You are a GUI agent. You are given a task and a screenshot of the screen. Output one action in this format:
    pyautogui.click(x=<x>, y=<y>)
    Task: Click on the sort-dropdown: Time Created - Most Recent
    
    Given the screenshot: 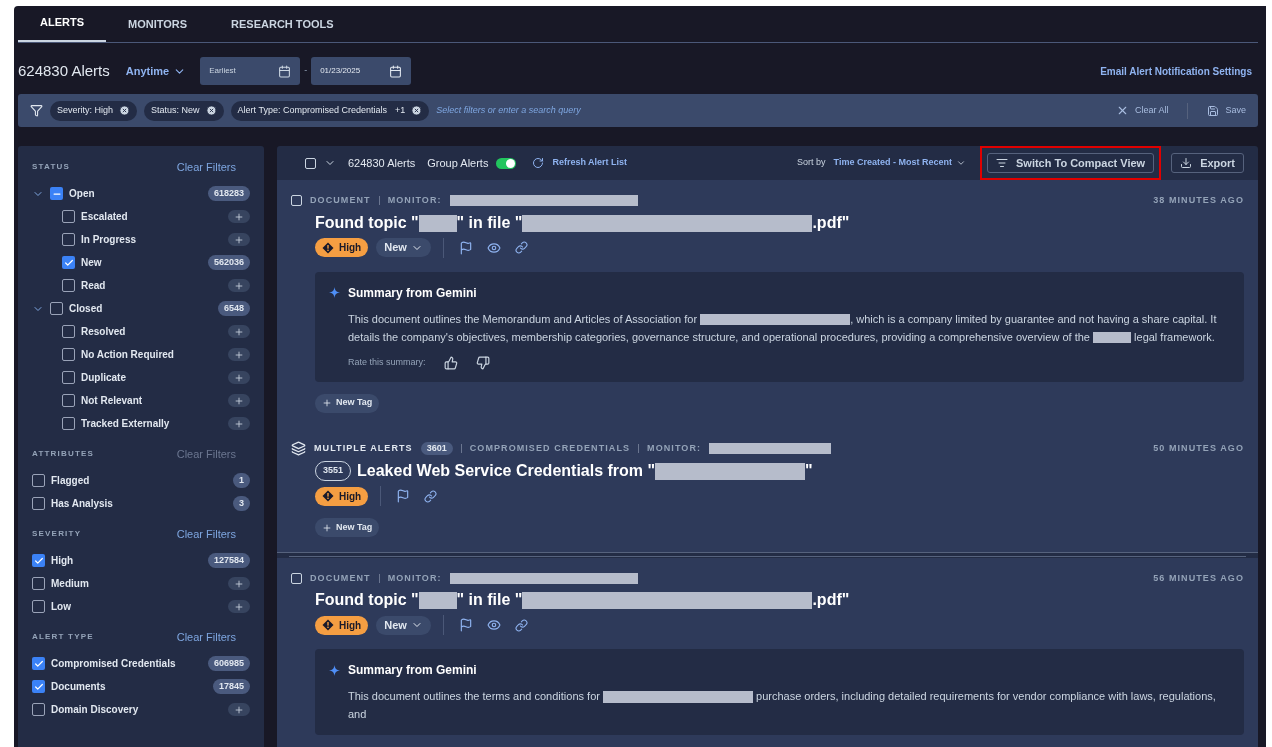 What is the action you would take?
    pyautogui.click(x=899, y=163)
    